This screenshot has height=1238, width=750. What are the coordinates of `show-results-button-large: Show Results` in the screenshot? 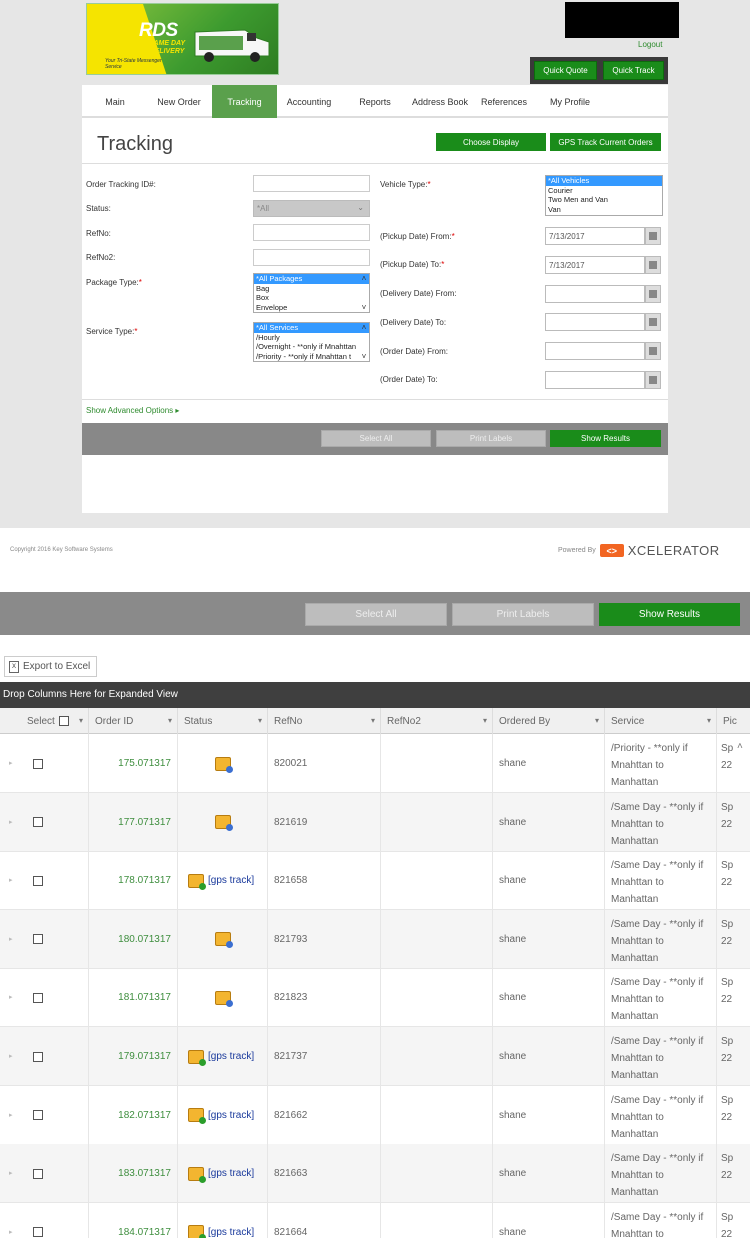 It's located at (669, 614).